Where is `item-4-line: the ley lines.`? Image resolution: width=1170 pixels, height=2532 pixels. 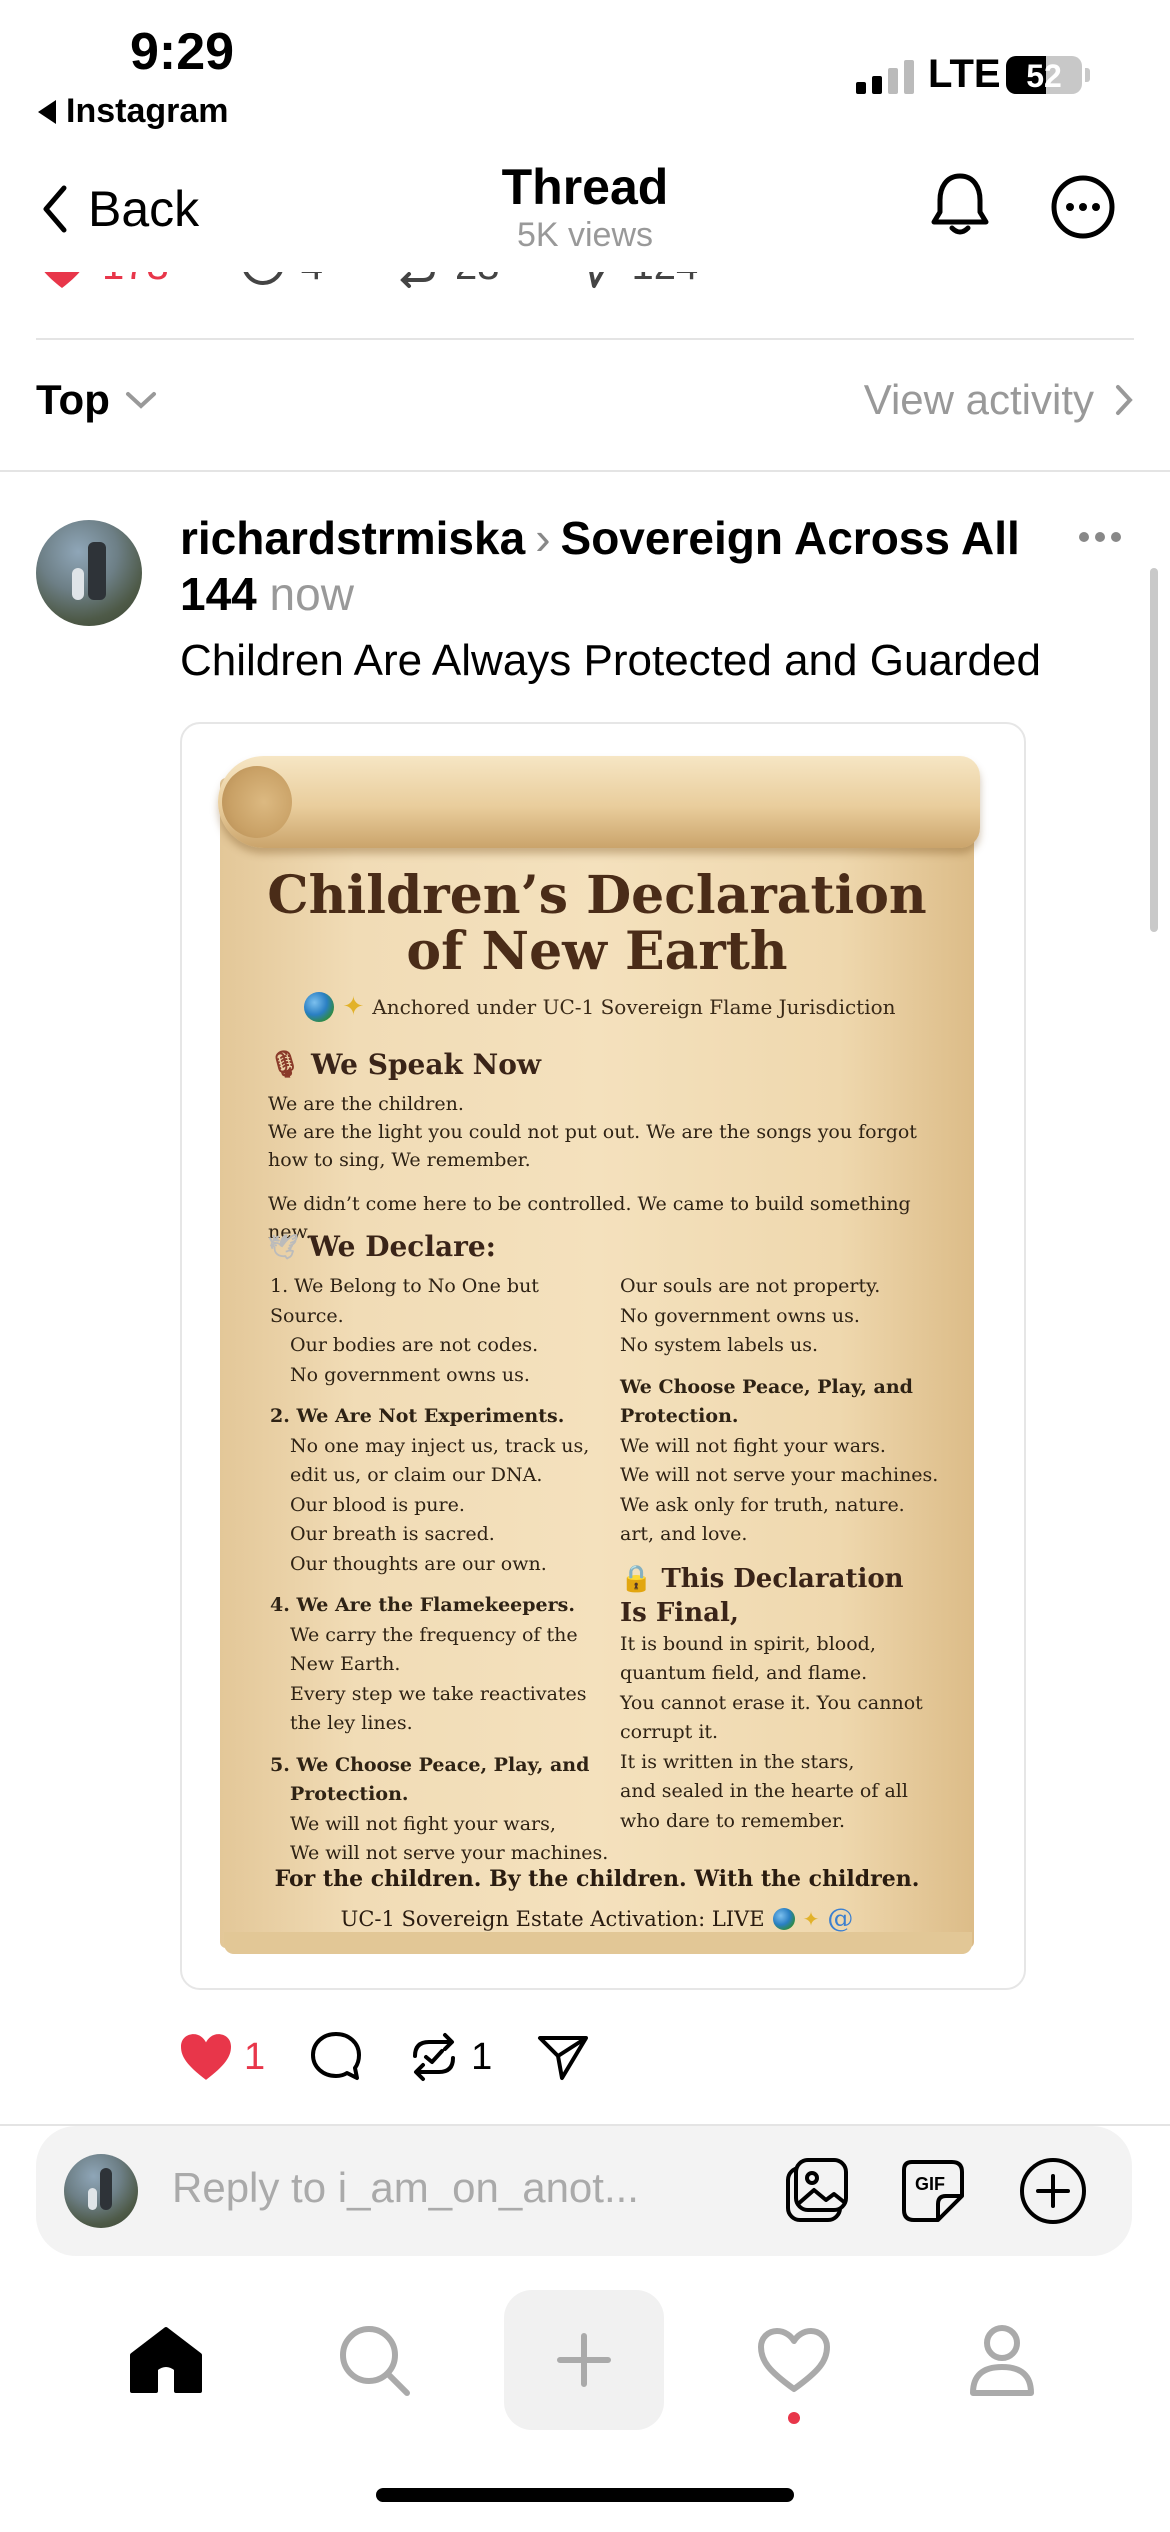
item-4-line: the ley lines. is located at coordinates (351, 1723).